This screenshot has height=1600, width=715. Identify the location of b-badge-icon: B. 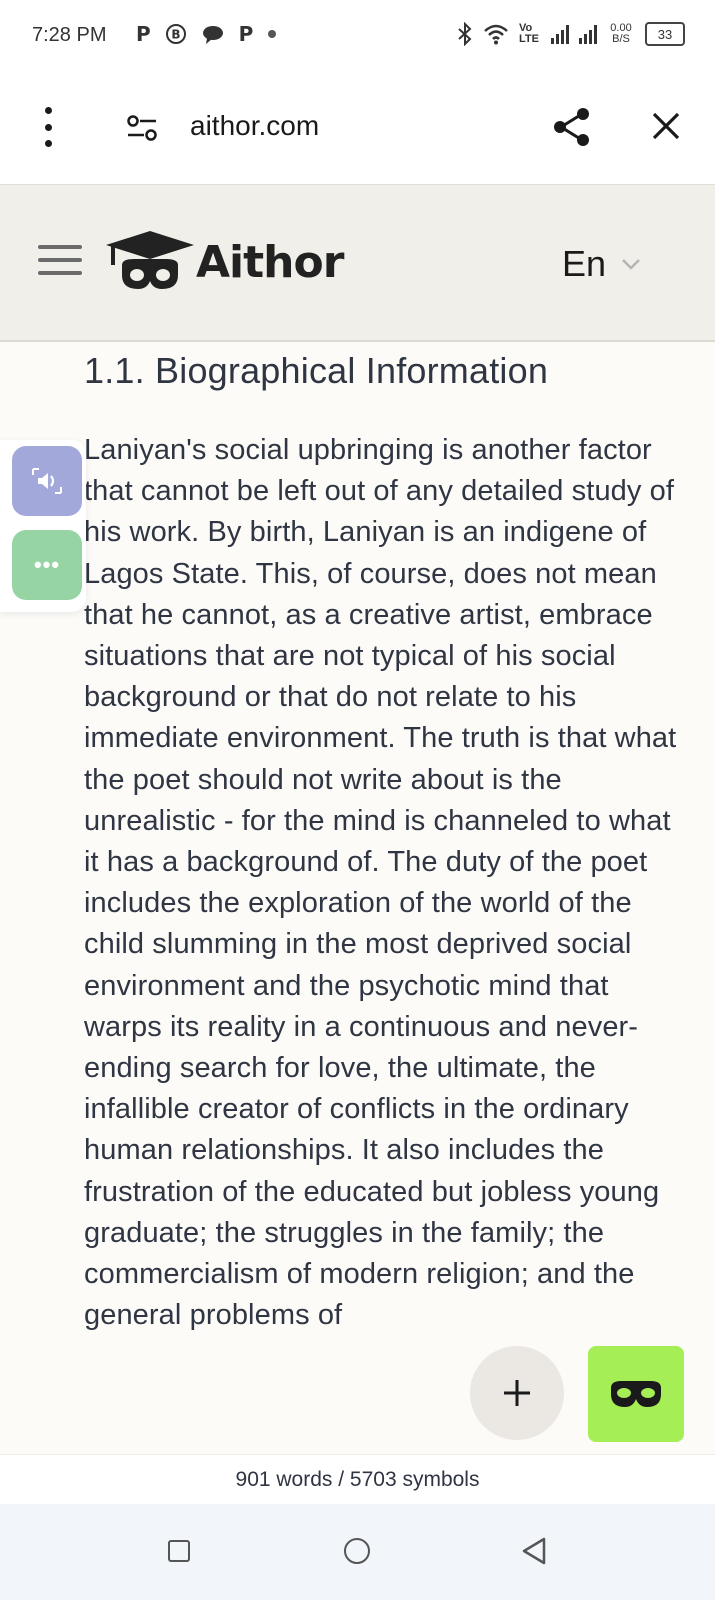
(175, 34).